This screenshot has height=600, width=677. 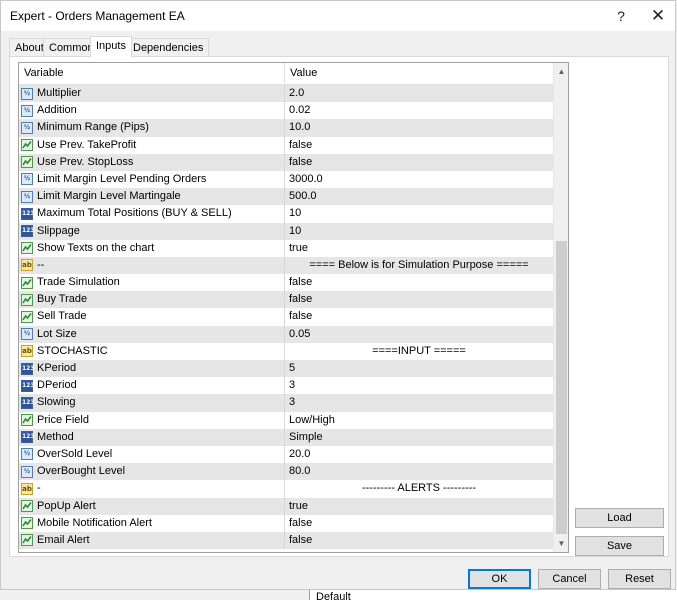 What do you see at coordinates (152, 489) in the screenshot?
I see `variable-cell: ab -` at bounding box center [152, 489].